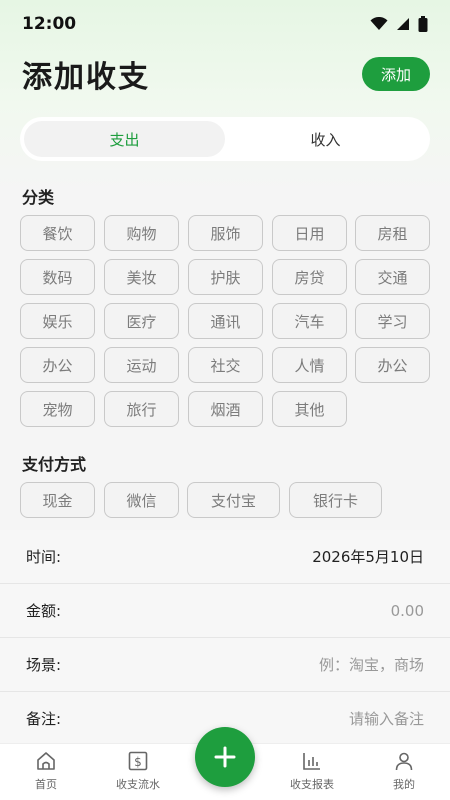 This screenshot has width=450, height=800. I want to click on category-chip: 运动, so click(141, 365).